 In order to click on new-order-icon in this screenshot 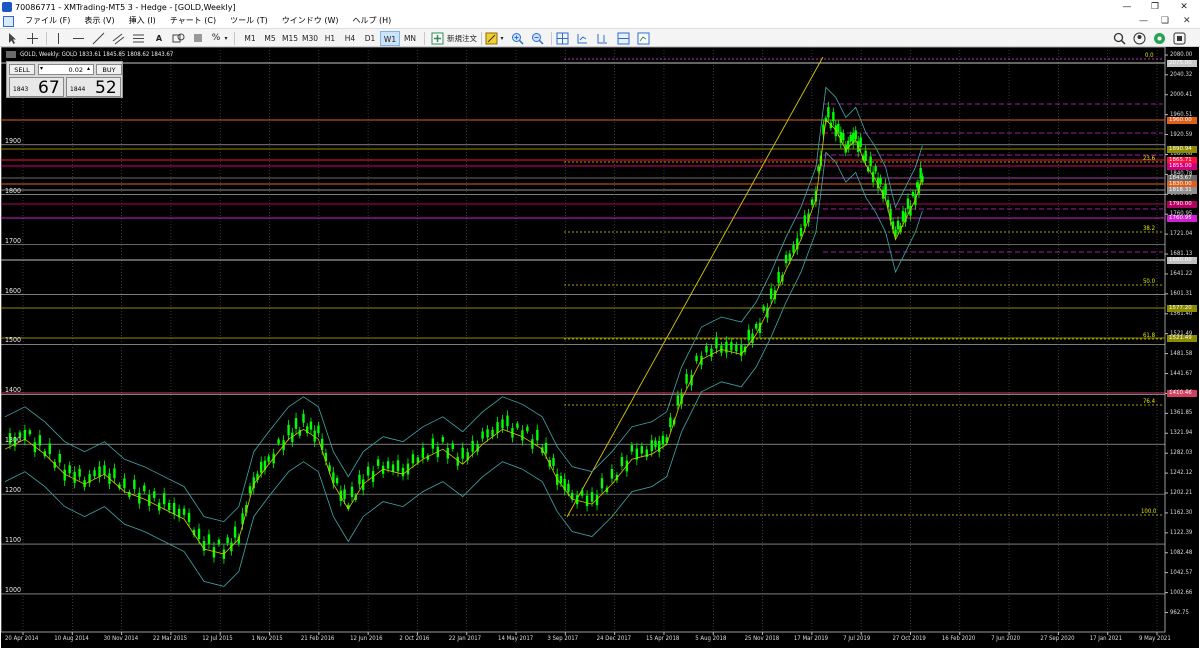, I will do `click(437, 38)`.